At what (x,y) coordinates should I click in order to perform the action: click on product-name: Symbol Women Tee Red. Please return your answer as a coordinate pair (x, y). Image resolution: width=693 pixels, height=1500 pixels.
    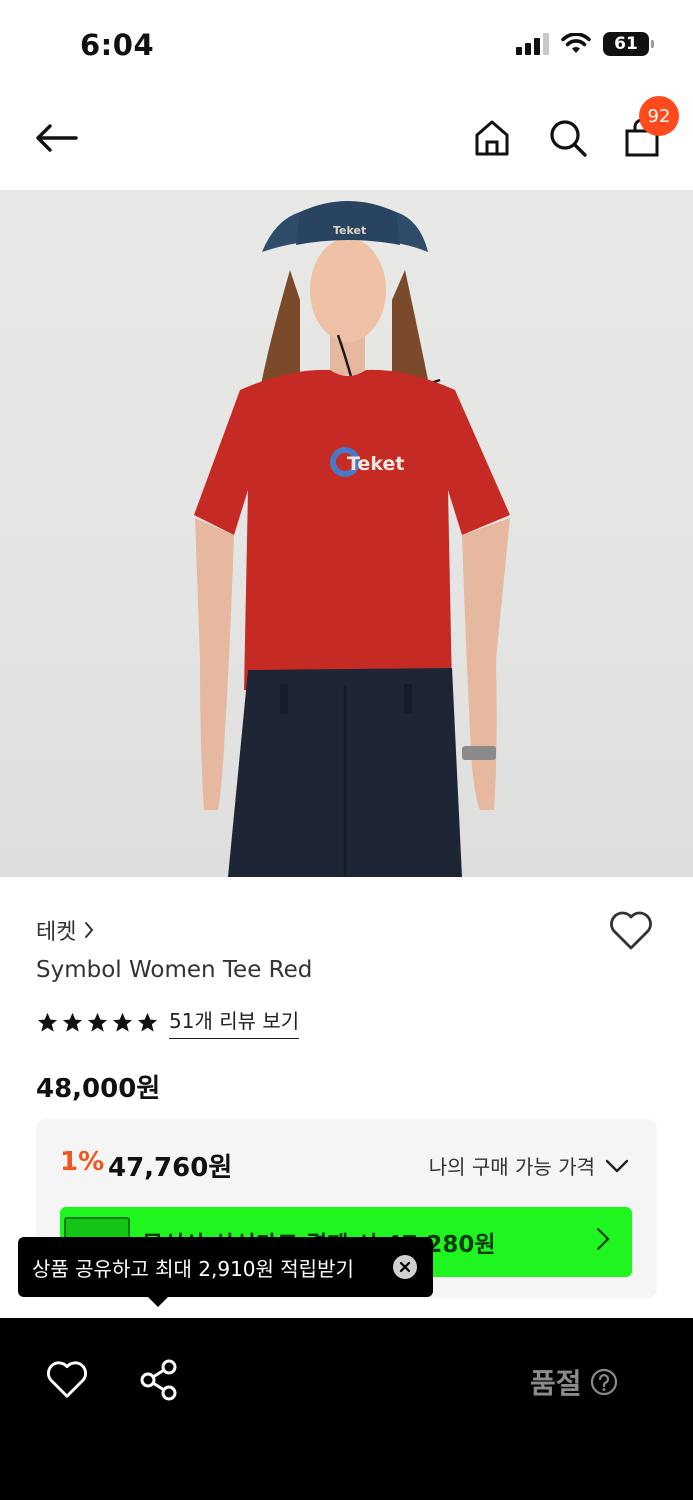
    Looking at the image, I should click on (174, 970).